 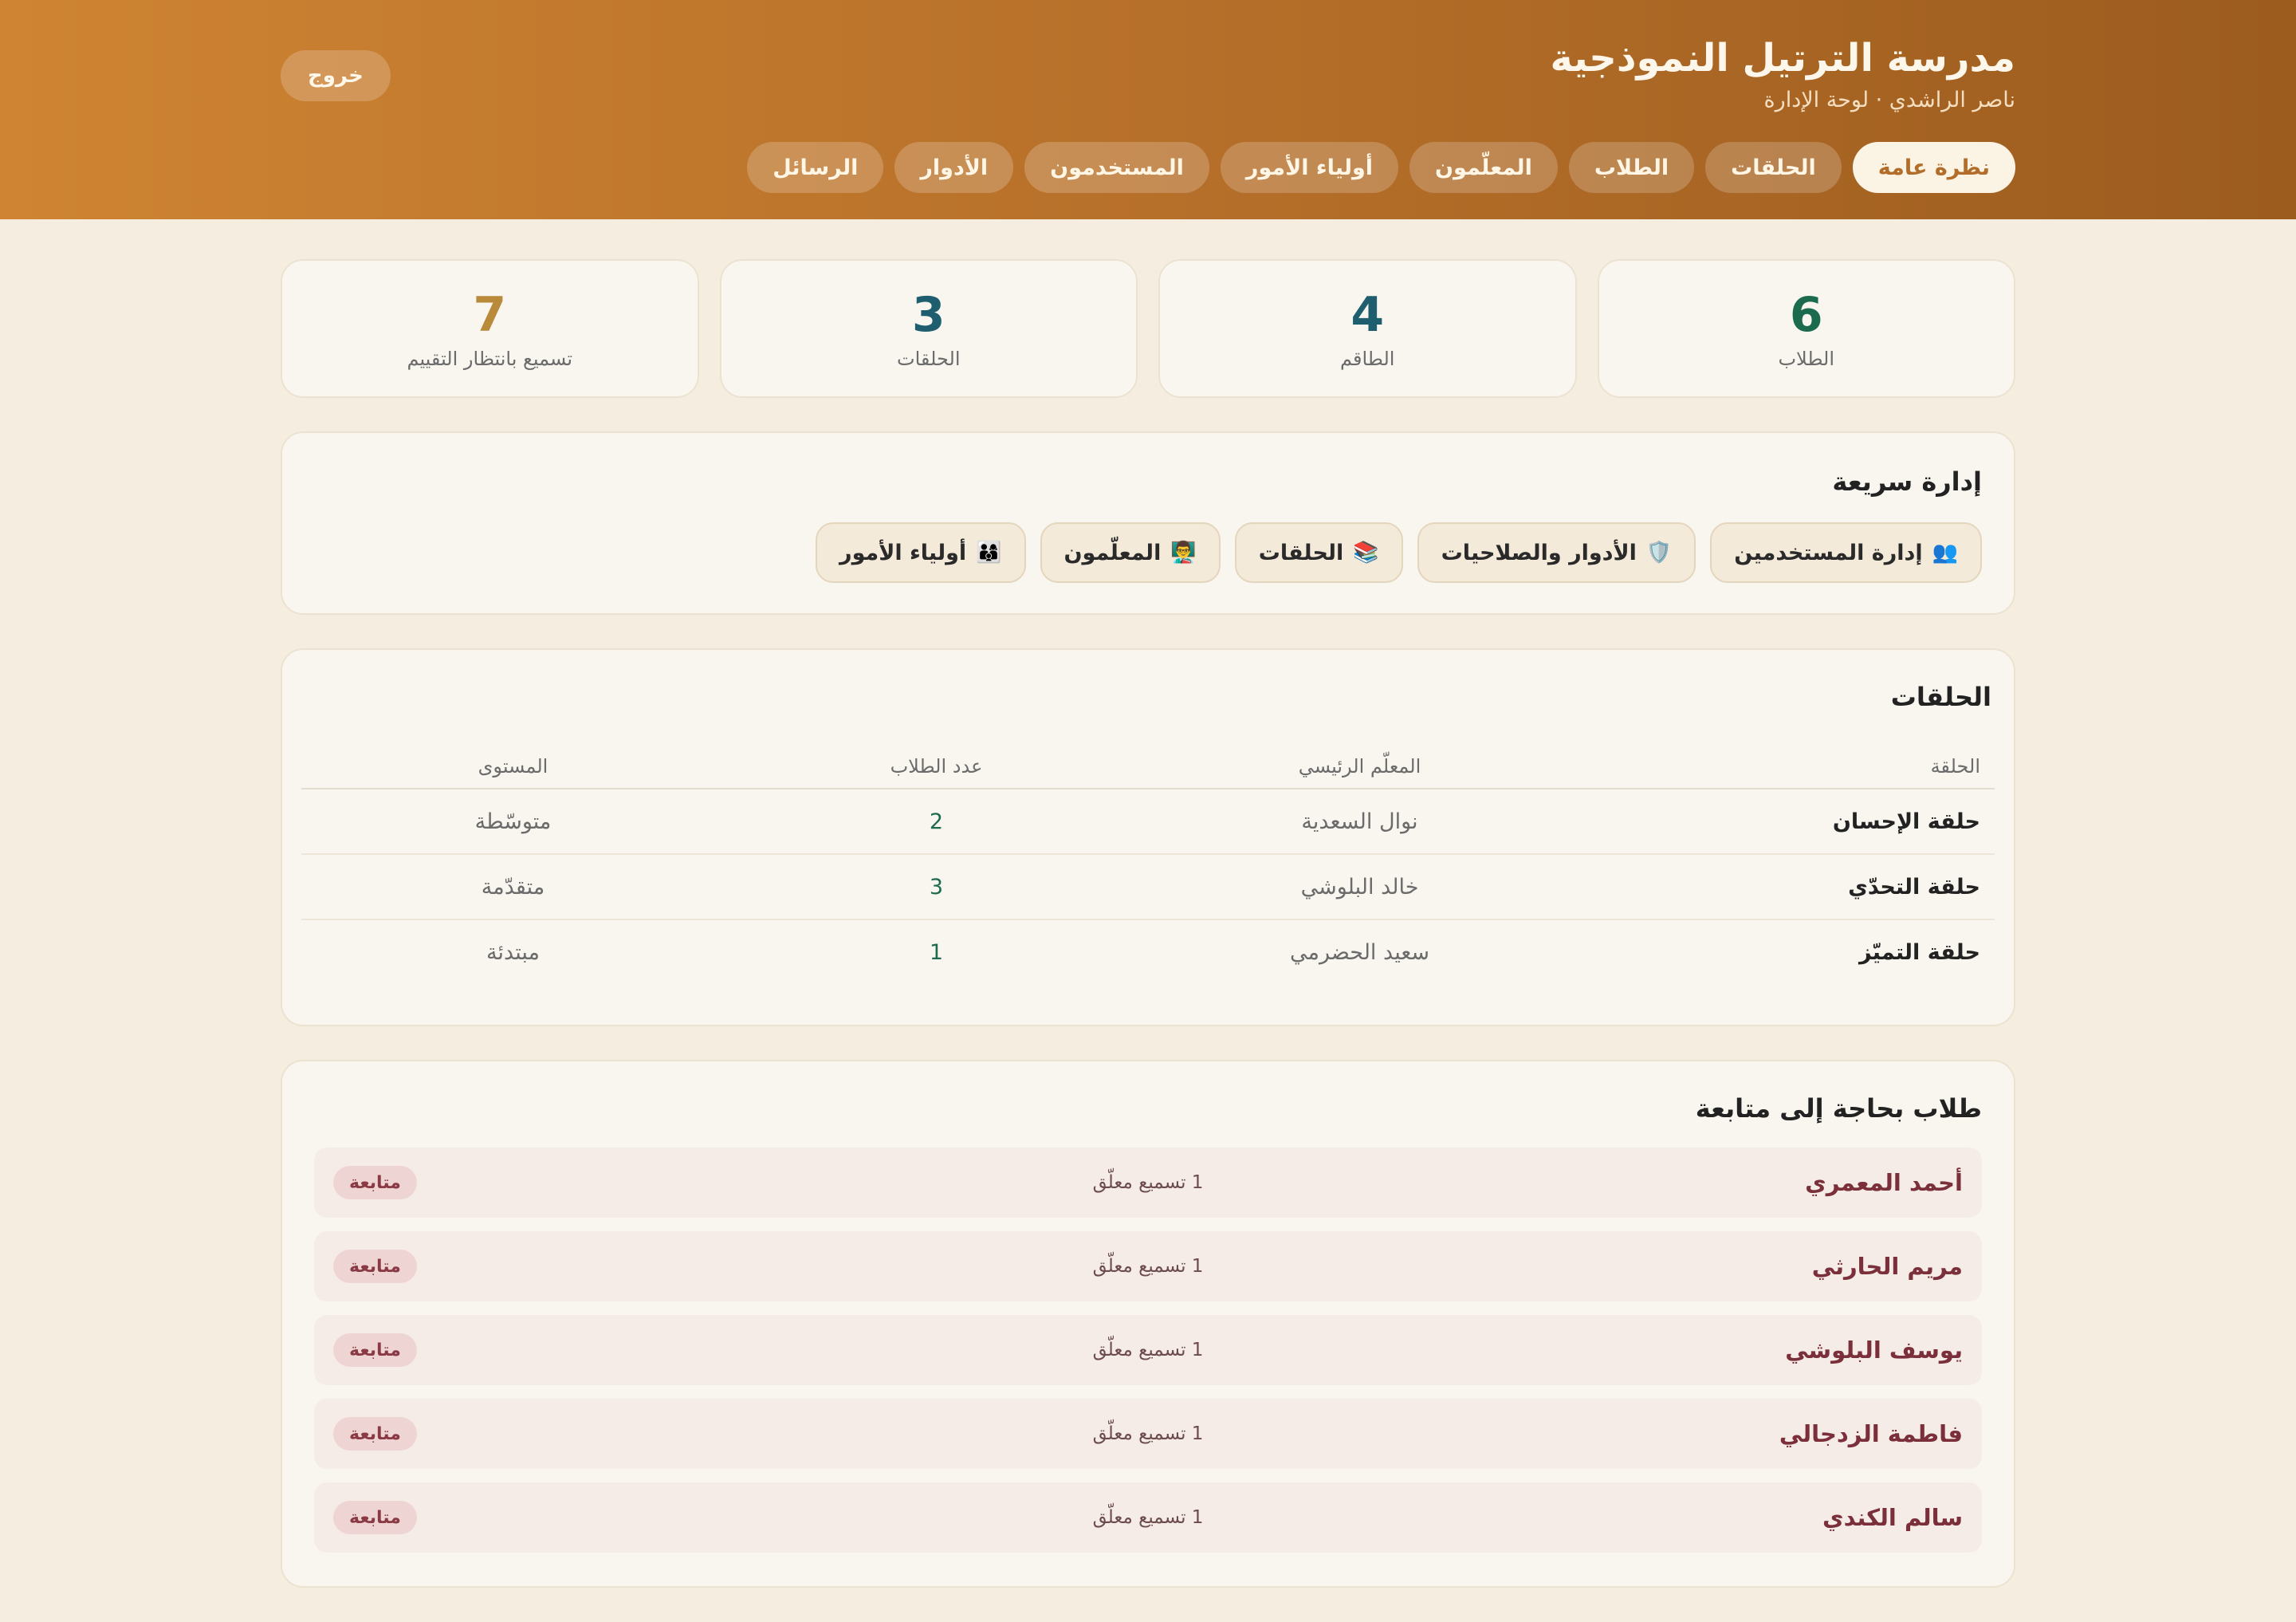 I want to click on button-label: الأدوار والصلاحيات, so click(x=1539, y=552).